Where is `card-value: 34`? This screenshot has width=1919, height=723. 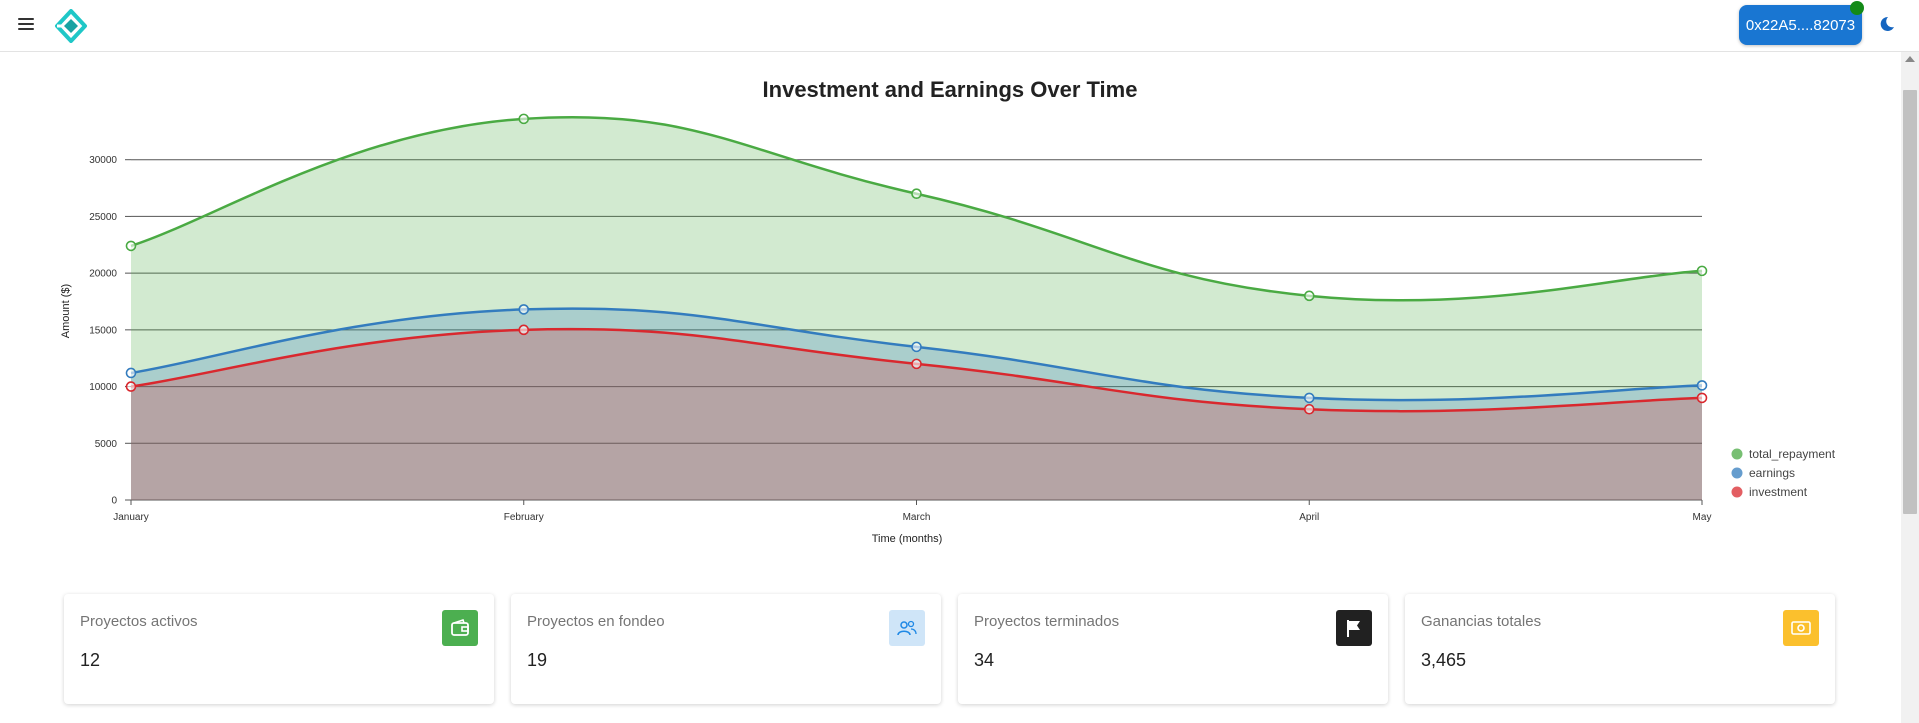
card-value: 34 is located at coordinates (984, 660).